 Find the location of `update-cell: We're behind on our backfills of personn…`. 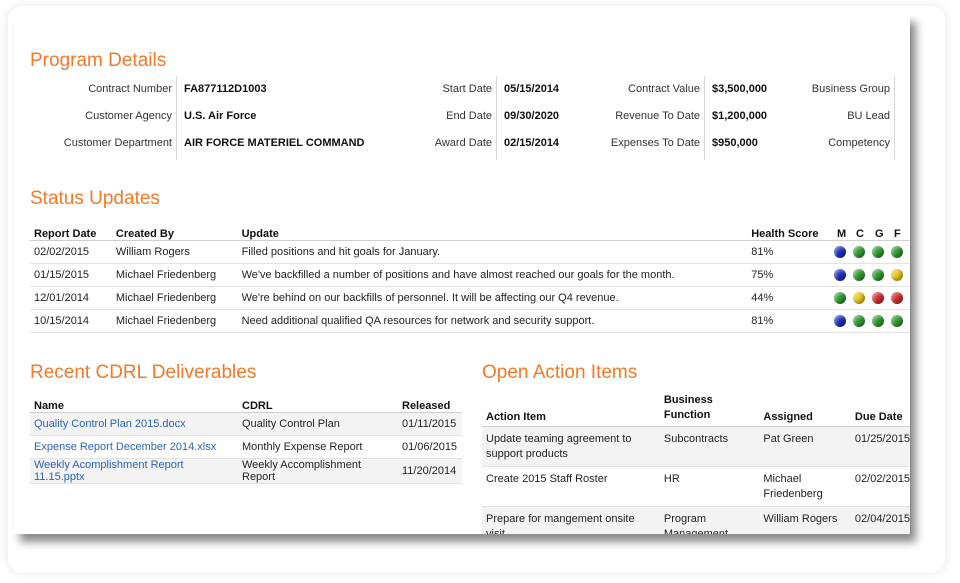

update-cell: We're behind on our backfills of personn… is located at coordinates (492, 298).